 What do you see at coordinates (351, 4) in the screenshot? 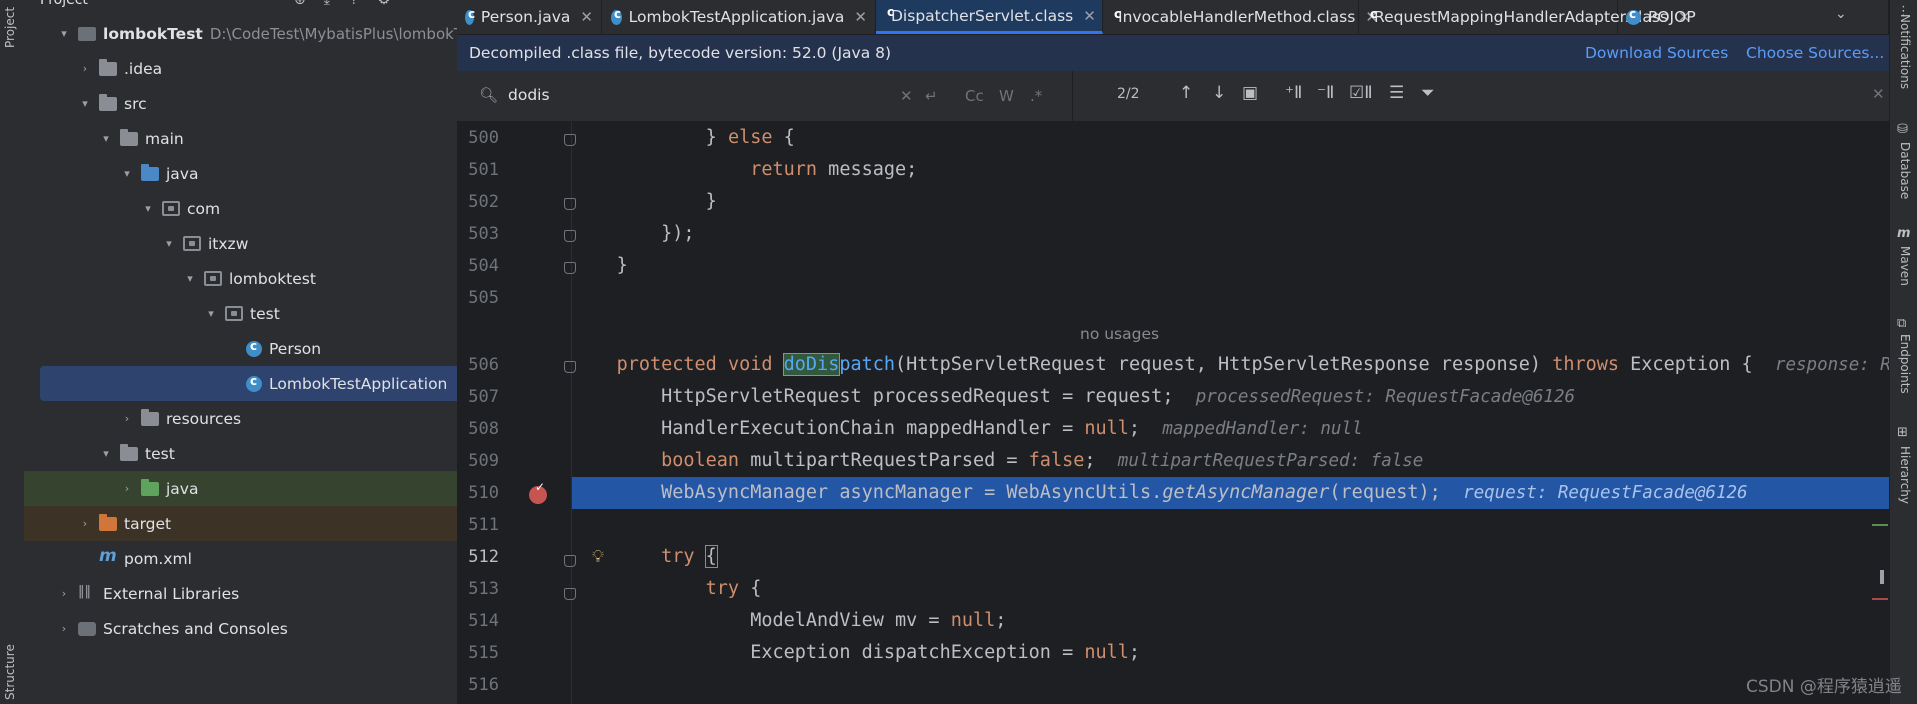
I see `project-panel-actions: ⊕⤓⇡⚙` at bounding box center [351, 4].